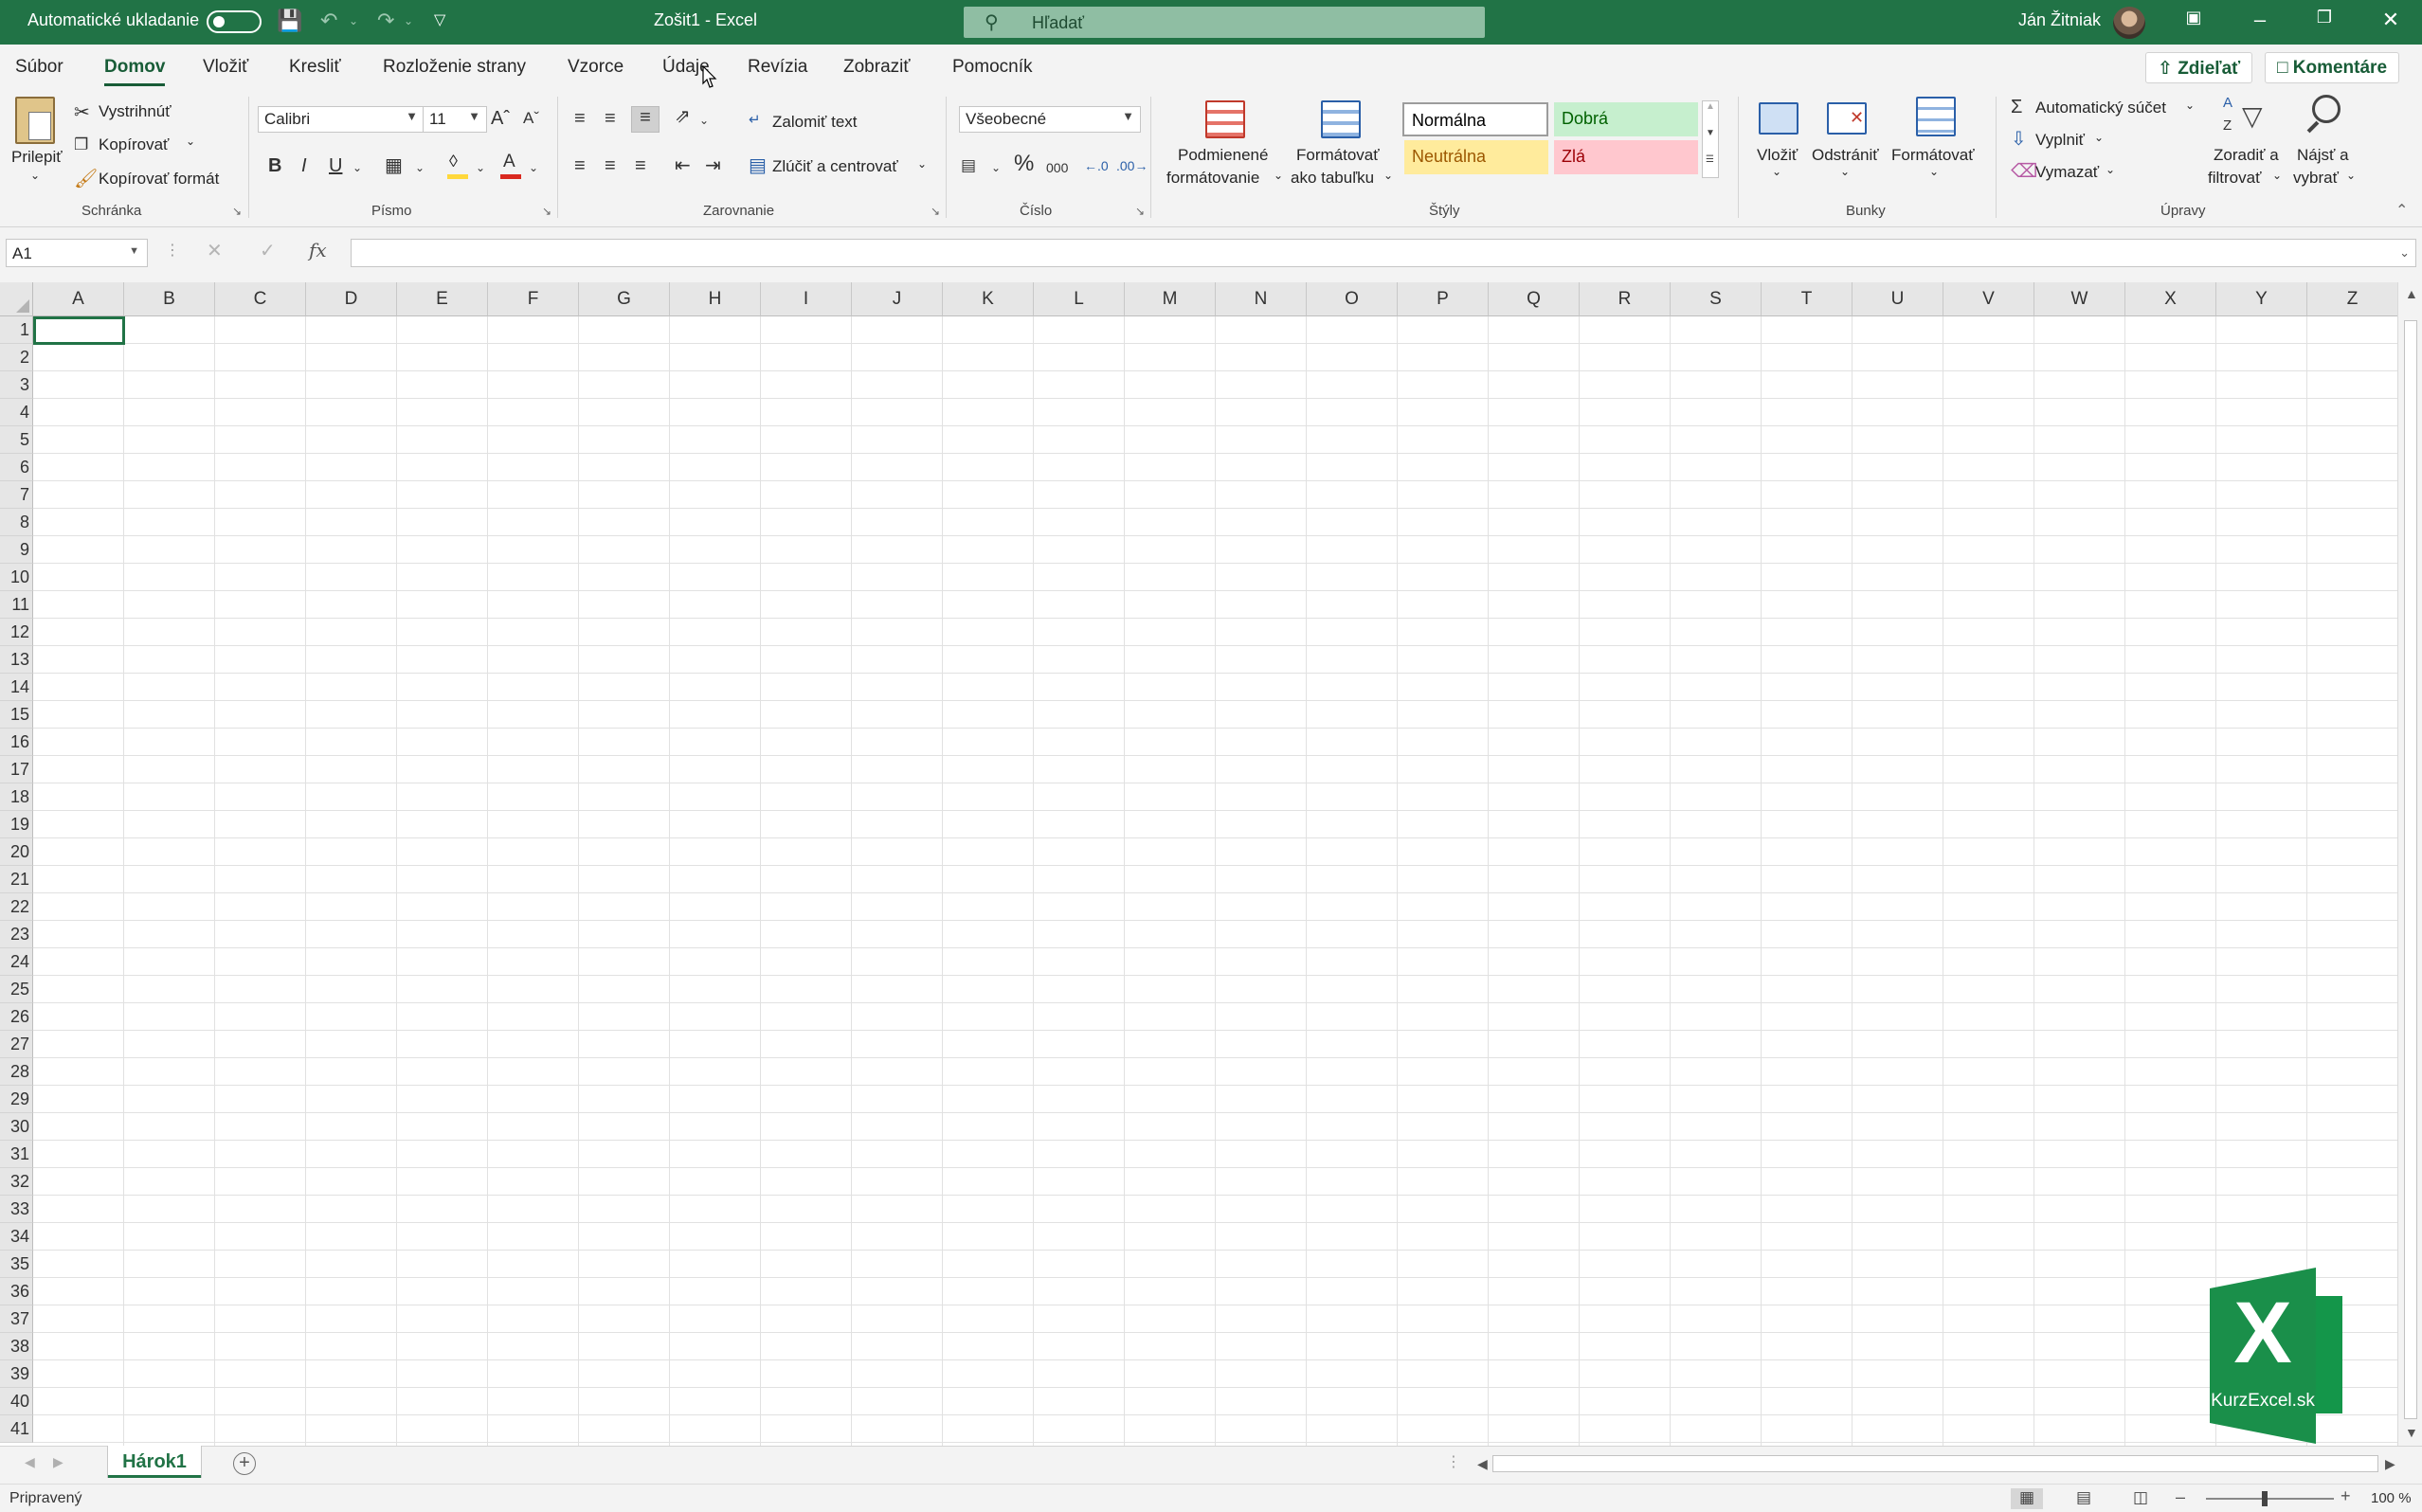 The width and height of the screenshot is (2422, 1512). What do you see at coordinates (353, 21) in the screenshot?
I see `undo-dropdown-icon: ⌄` at bounding box center [353, 21].